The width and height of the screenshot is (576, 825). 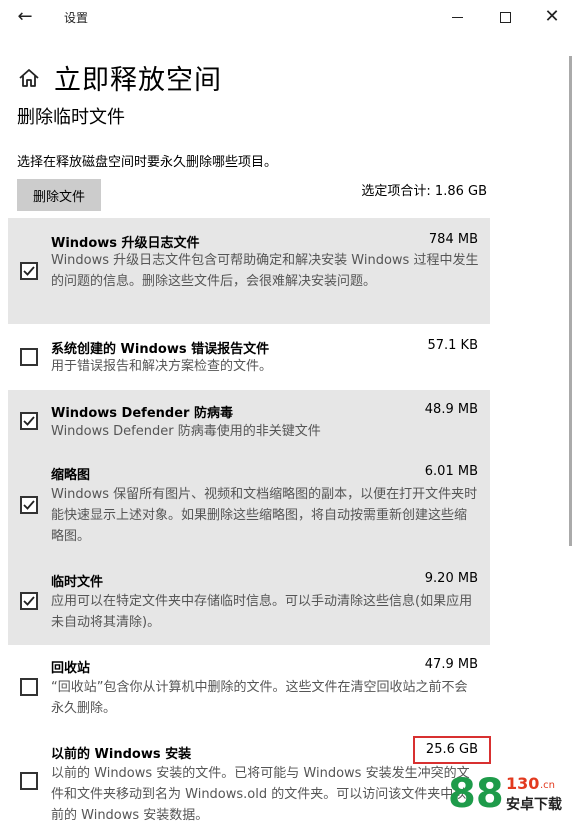 I want to click on item-name: Windows Defender 防病毒, so click(x=142, y=413).